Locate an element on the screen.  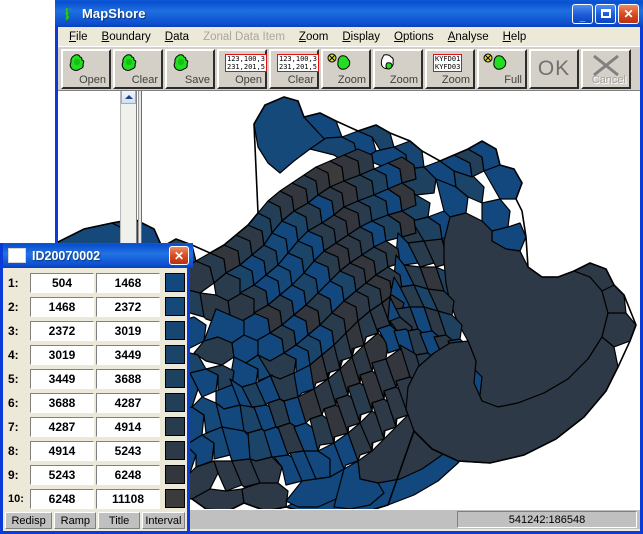
minimize-button: _ is located at coordinates (582, 13).